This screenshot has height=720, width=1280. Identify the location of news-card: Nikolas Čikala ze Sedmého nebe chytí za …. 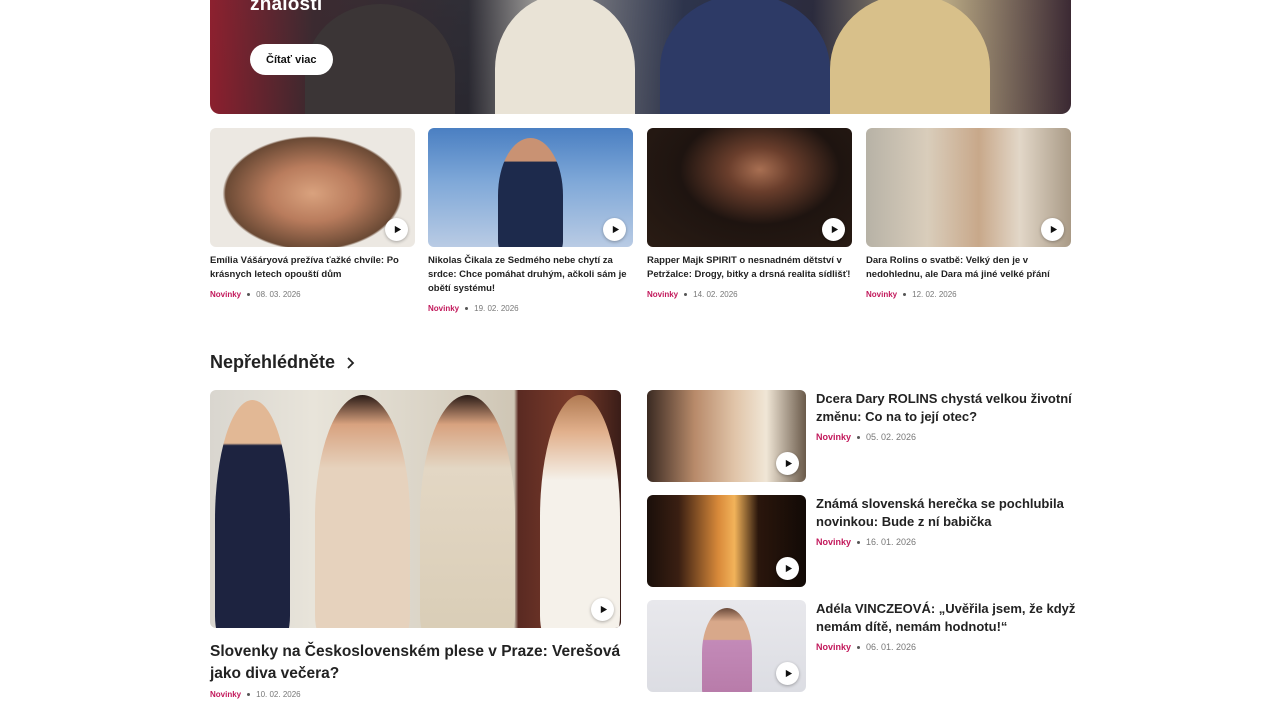
(530, 220).